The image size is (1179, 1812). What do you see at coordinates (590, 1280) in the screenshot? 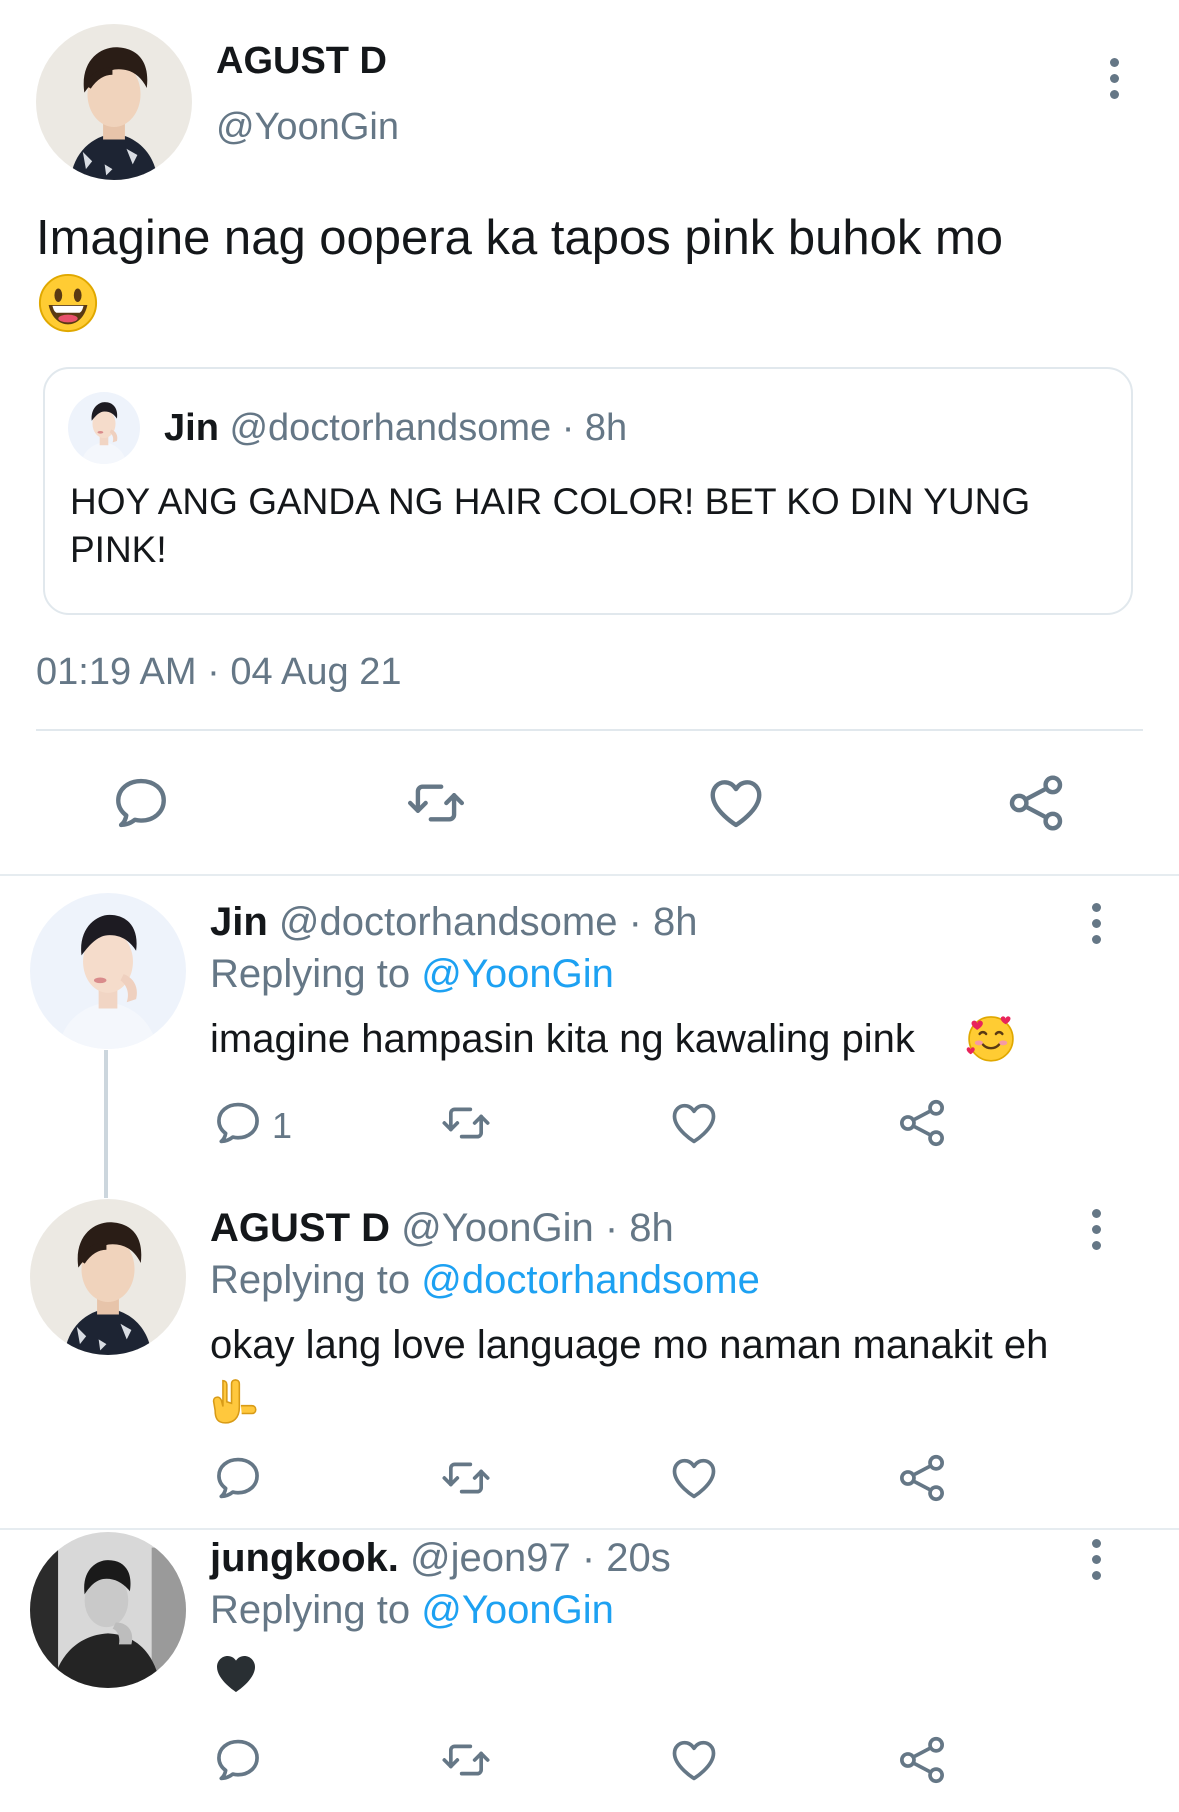
I see `replying-to-link: @doctorhandsome` at bounding box center [590, 1280].